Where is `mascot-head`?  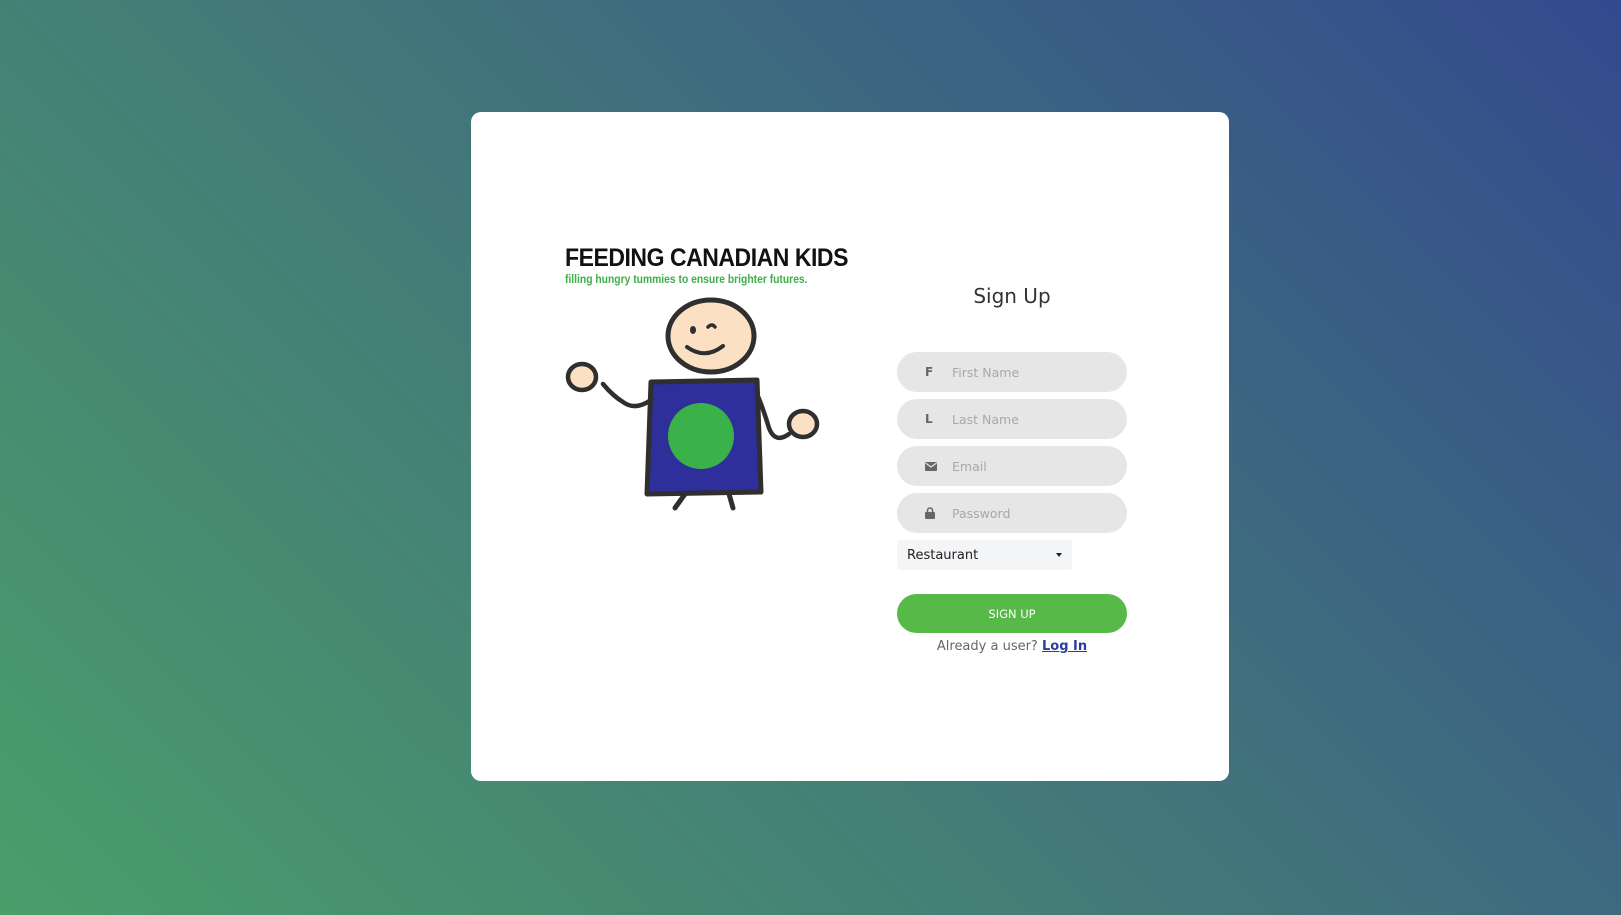 mascot-head is located at coordinates (711, 336).